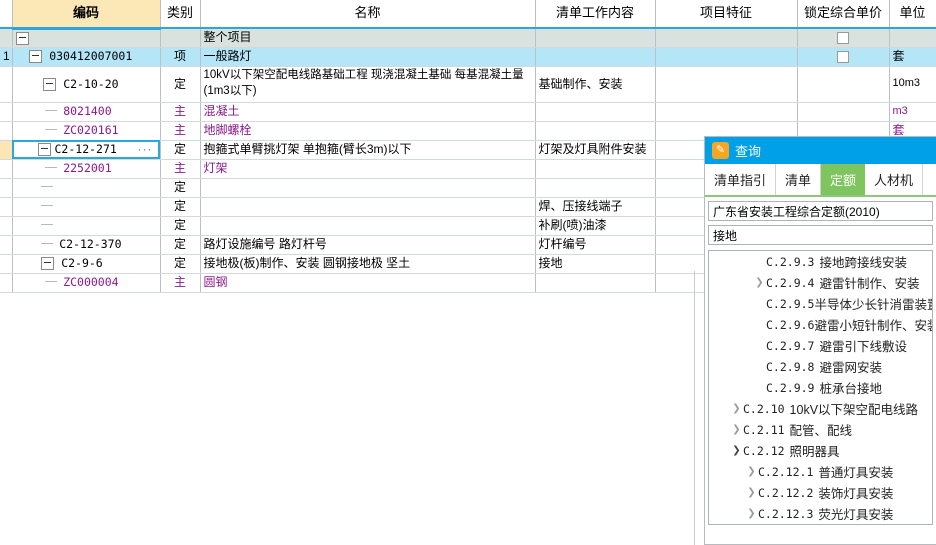 This screenshot has width=936, height=545. I want to click on cell-unit: 套, so click(912, 57).